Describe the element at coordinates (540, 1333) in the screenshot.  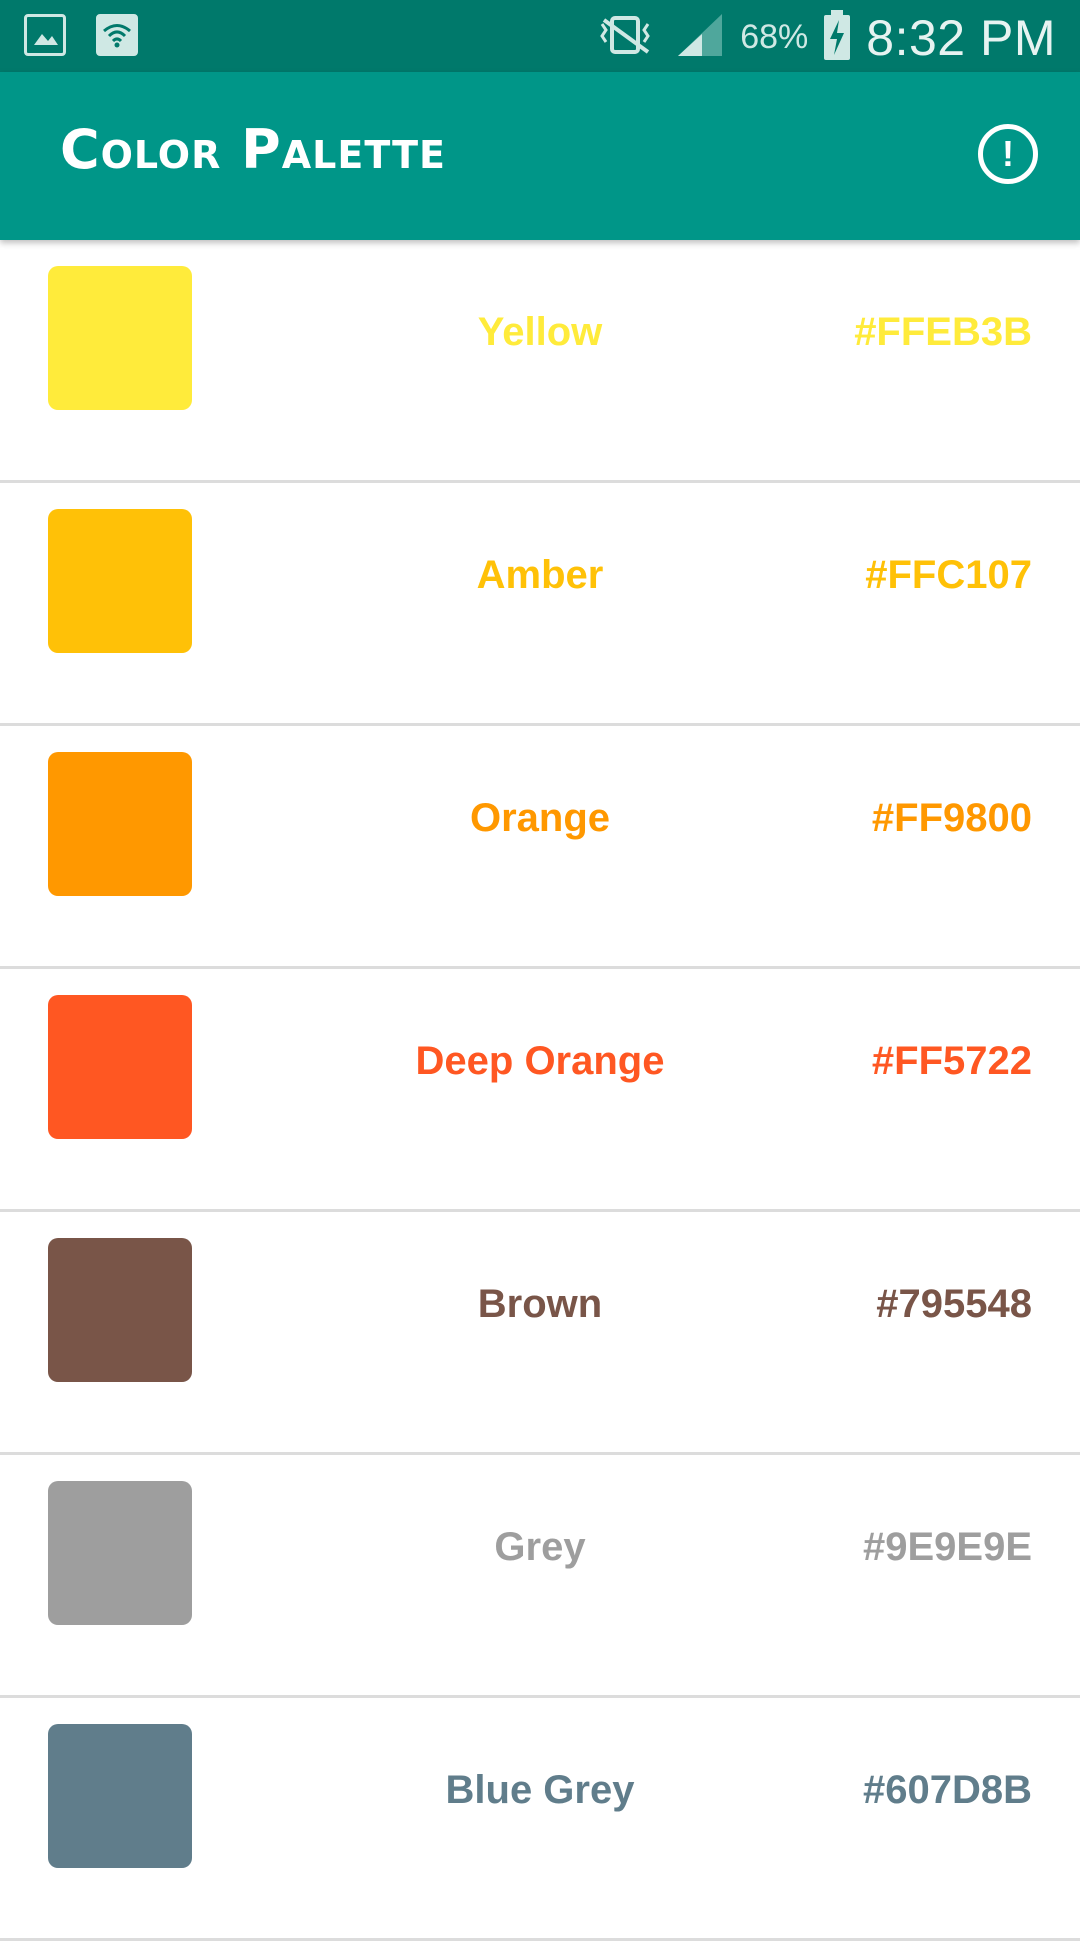
I see `color-row: Brown #795548` at that location.